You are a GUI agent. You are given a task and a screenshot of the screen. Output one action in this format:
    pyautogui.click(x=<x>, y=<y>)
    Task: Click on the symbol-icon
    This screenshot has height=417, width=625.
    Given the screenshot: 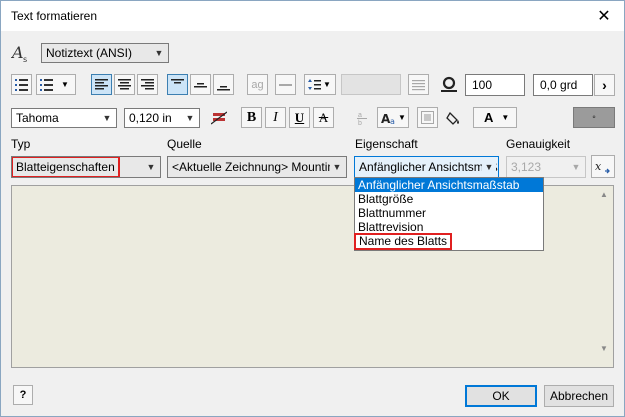 What is the action you would take?
    pyautogui.click(x=427, y=117)
    